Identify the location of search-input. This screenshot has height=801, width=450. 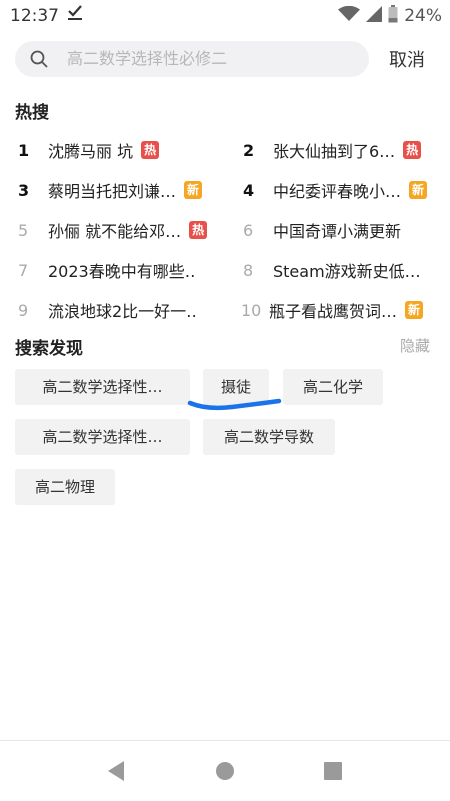
(212, 59).